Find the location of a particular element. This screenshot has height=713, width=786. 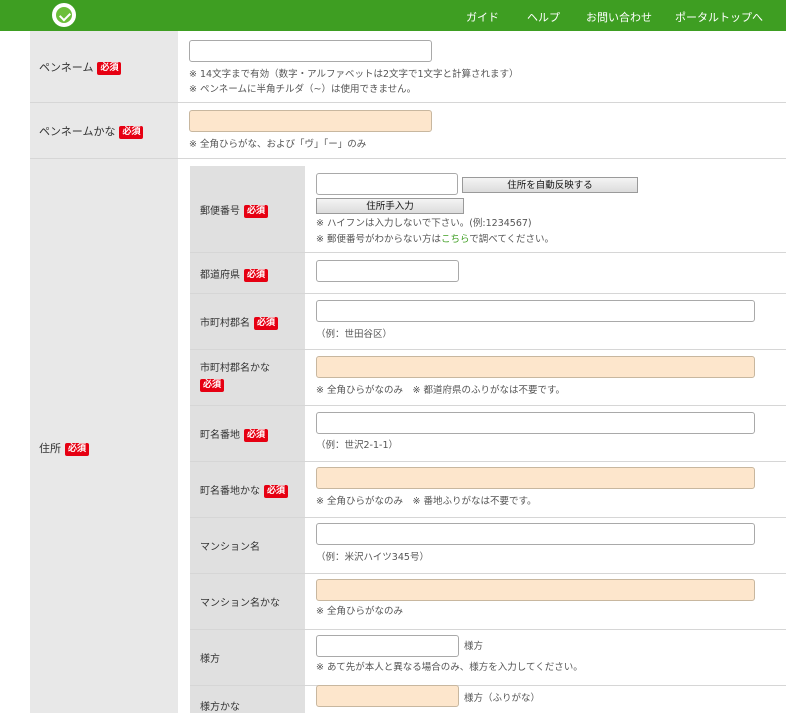

postal-note-1: ※ ハイフンは入力しないで下さい。(例:1234567) is located at coordinates (424, 223).